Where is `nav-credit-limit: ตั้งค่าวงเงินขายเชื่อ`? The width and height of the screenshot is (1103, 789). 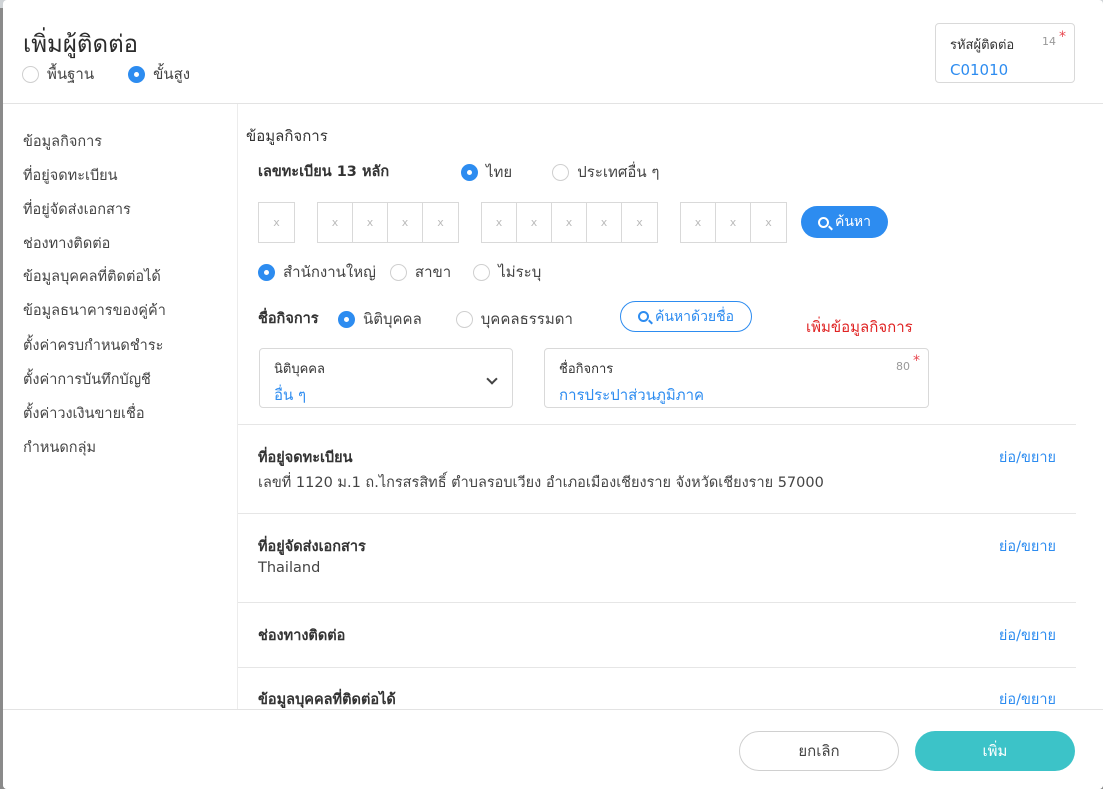
nav-credit-limit: ตั้งค่าวงเงินขายเชื่อ is located at coordinates (84, 413).